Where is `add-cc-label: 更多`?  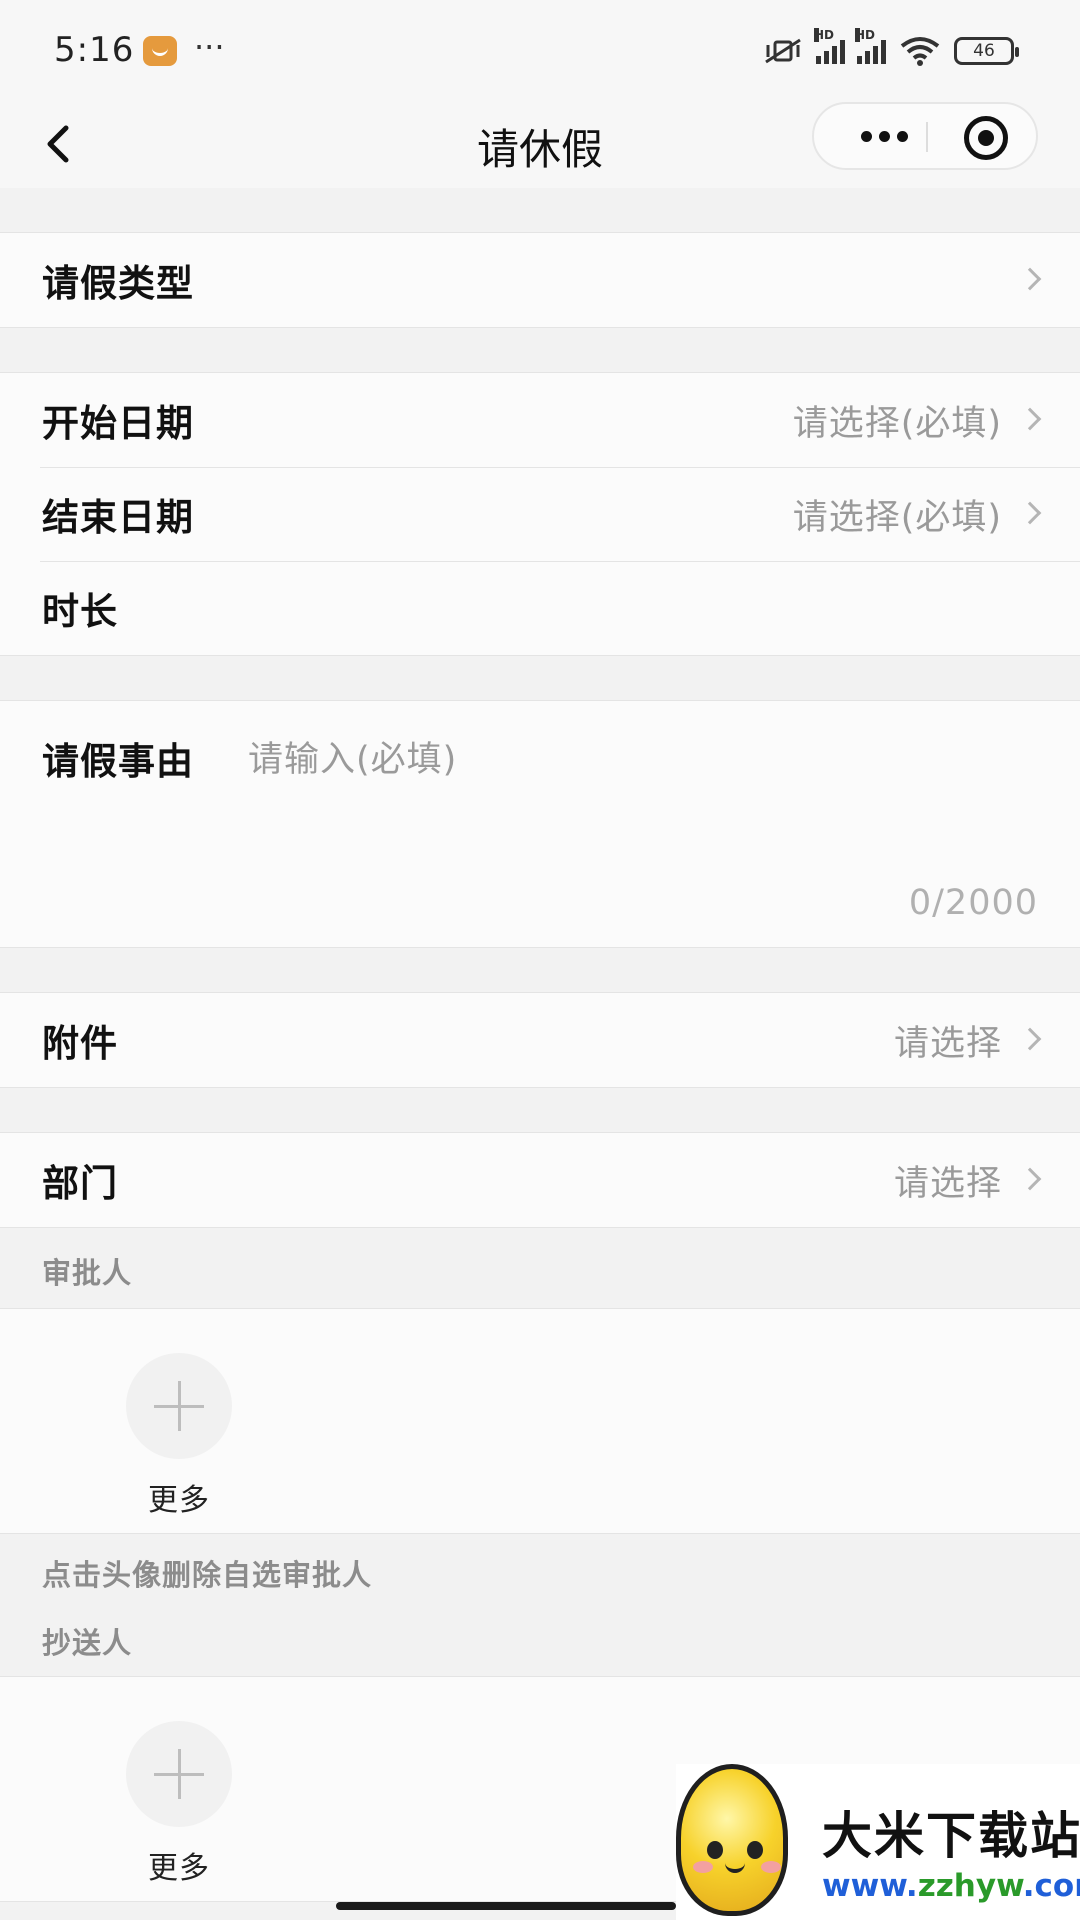 add-cc-label: 更多 is located at coordinates (179, 1865).